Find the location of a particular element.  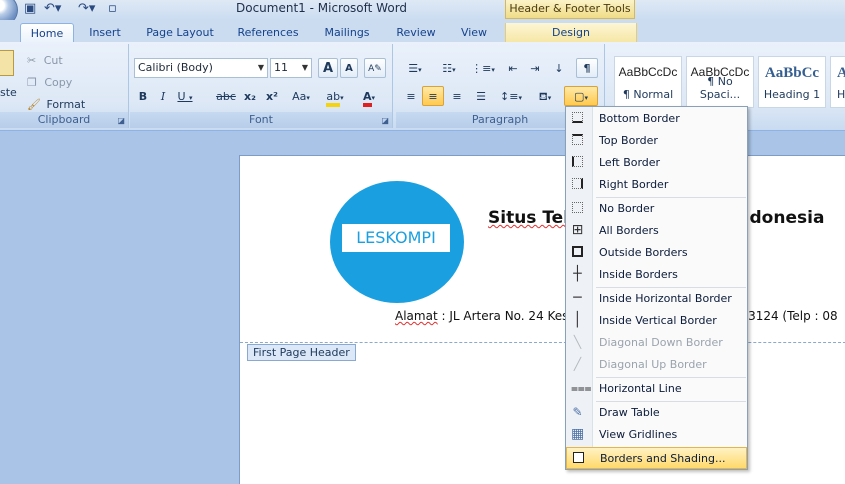

bottom-border-icon is located at coordinates (577, 118).